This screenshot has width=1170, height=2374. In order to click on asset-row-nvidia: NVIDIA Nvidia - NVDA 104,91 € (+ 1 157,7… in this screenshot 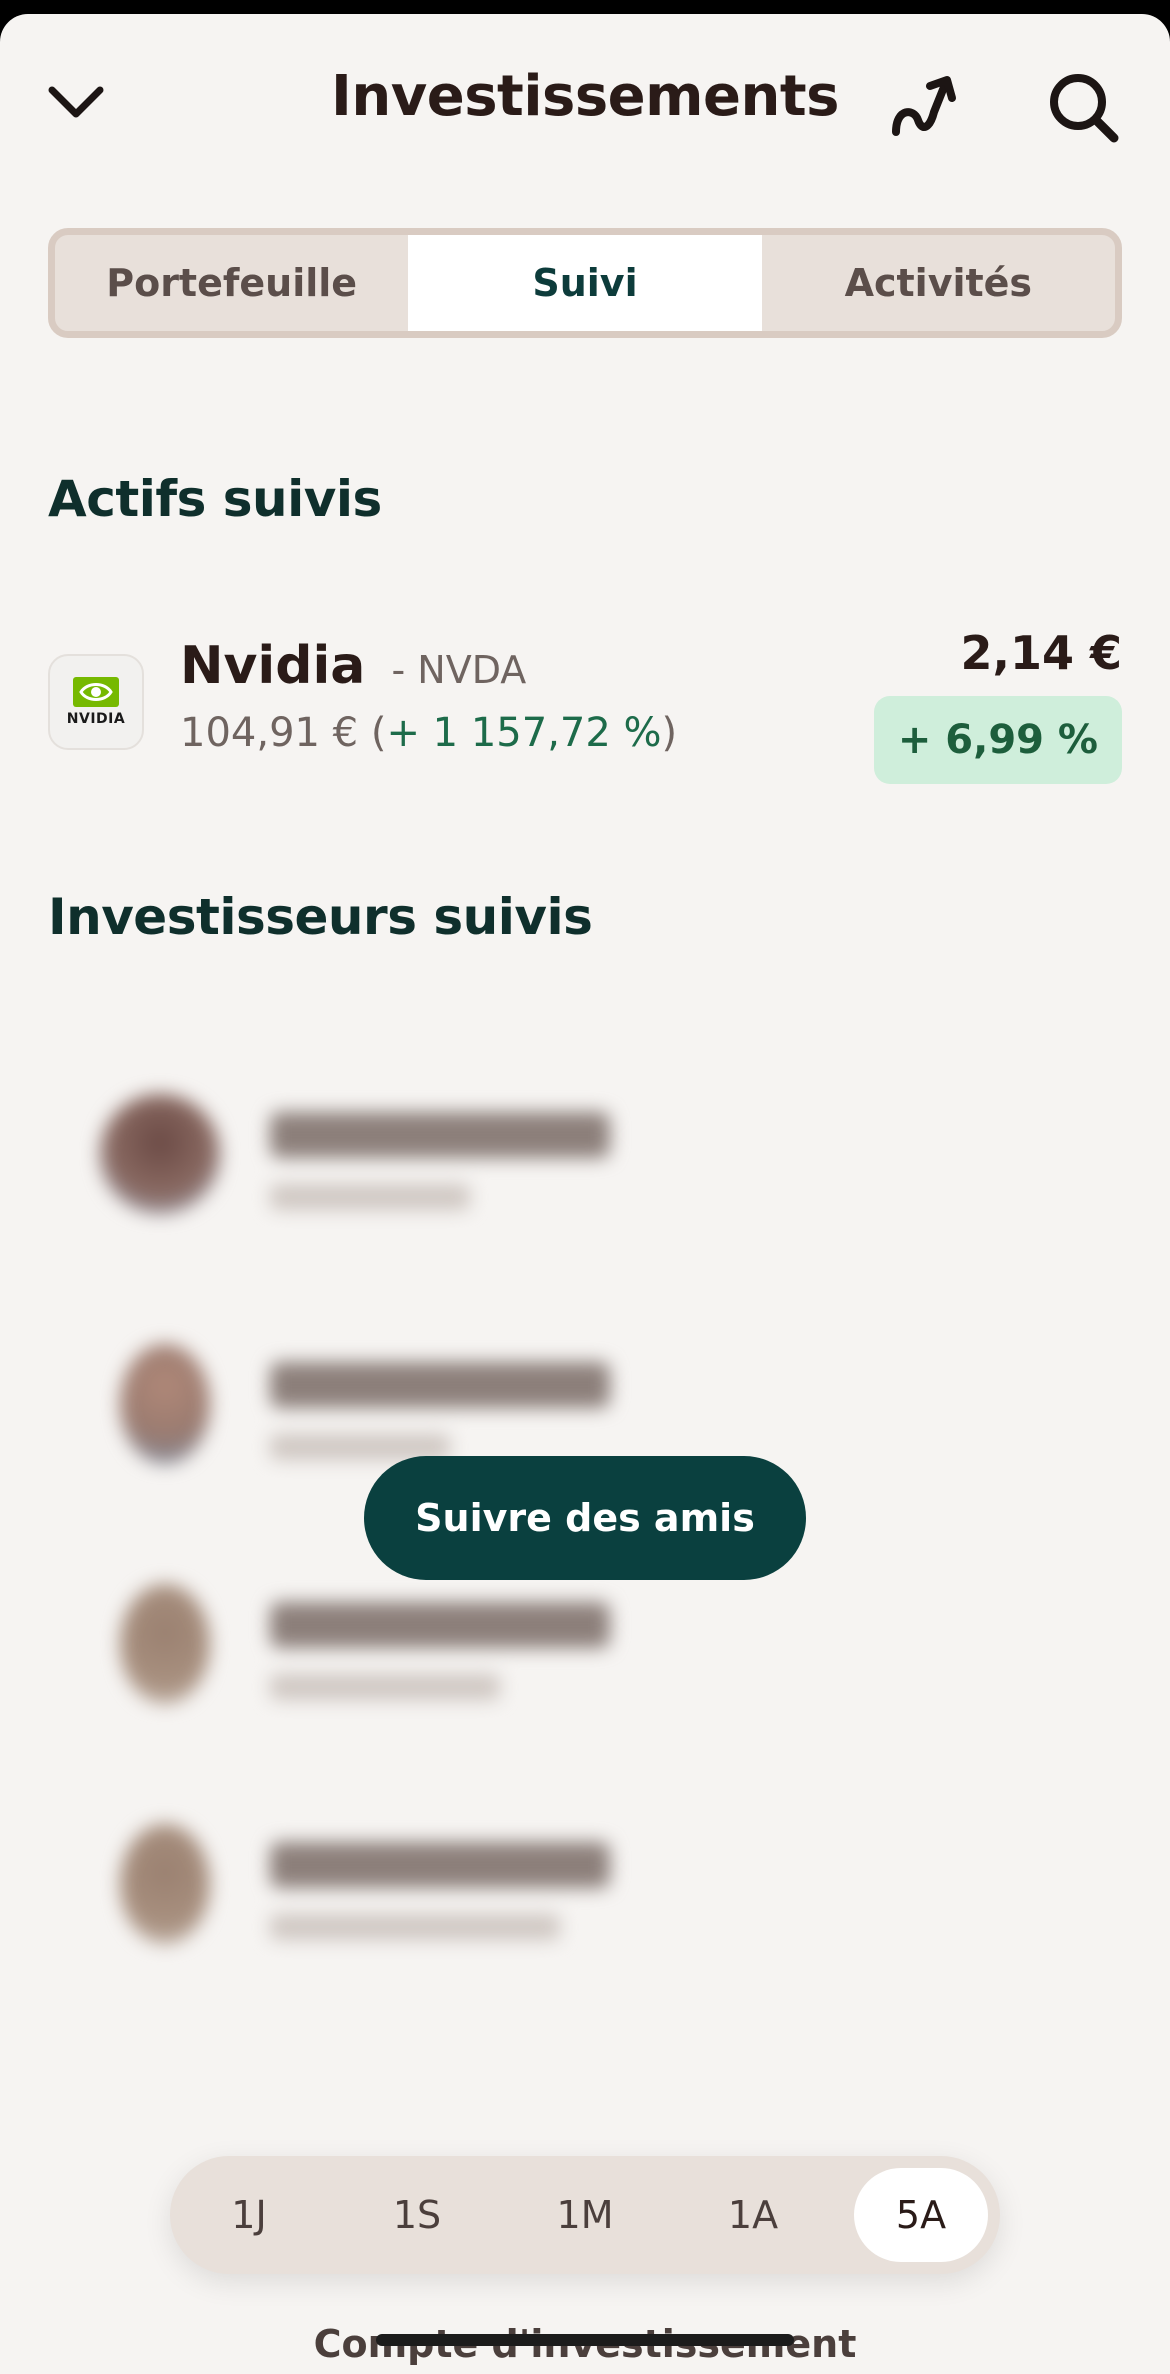, I will do `click(585, 704)`.